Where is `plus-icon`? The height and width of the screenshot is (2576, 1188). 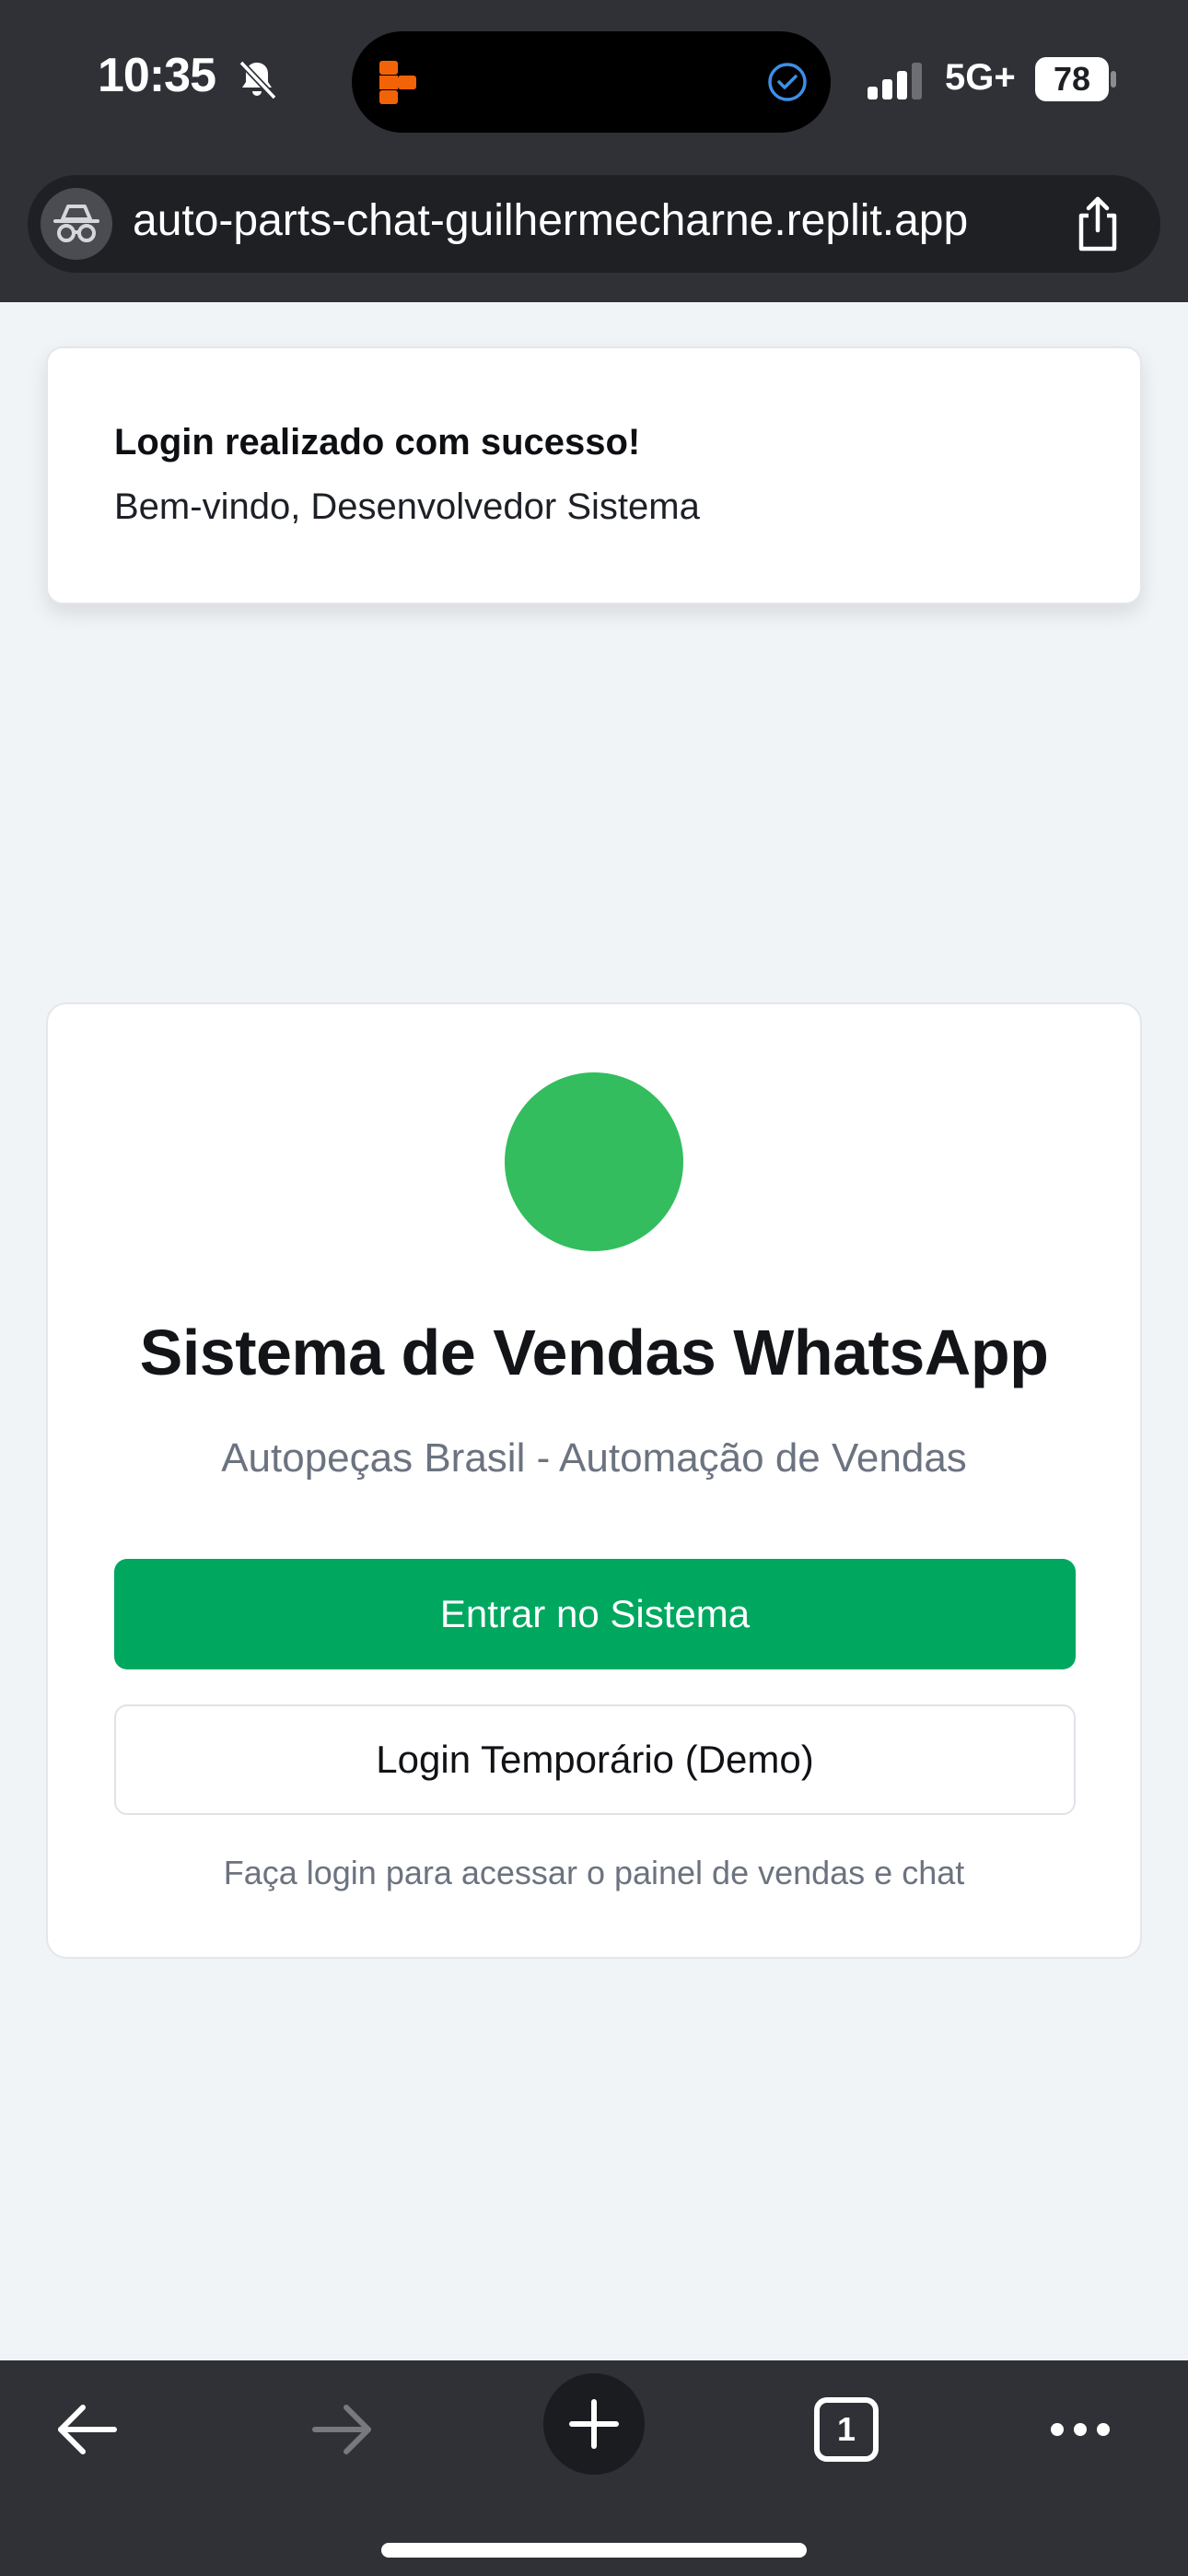
plus-icon is located at coordinates (594, 2424).